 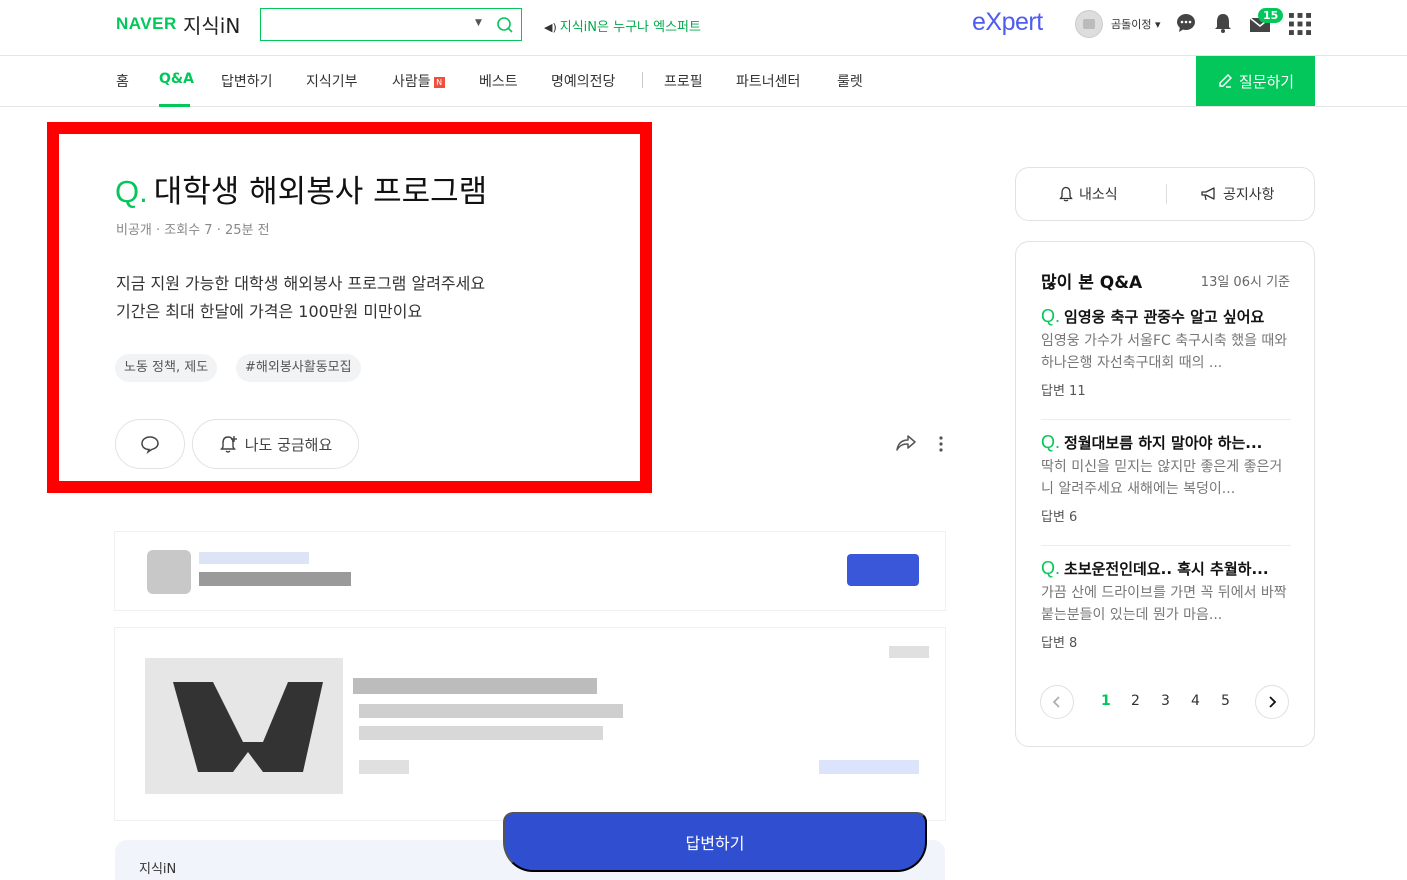 What do you see at coordinates (498, 81) in the screenshot?
I see `nav-best: 베스트` at bounding box center [498, 81].